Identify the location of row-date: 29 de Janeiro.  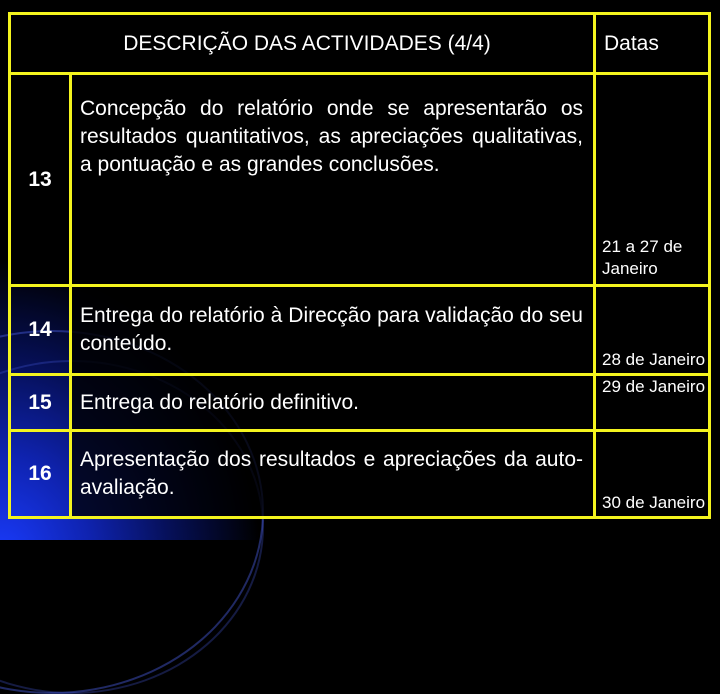
(652, 402).